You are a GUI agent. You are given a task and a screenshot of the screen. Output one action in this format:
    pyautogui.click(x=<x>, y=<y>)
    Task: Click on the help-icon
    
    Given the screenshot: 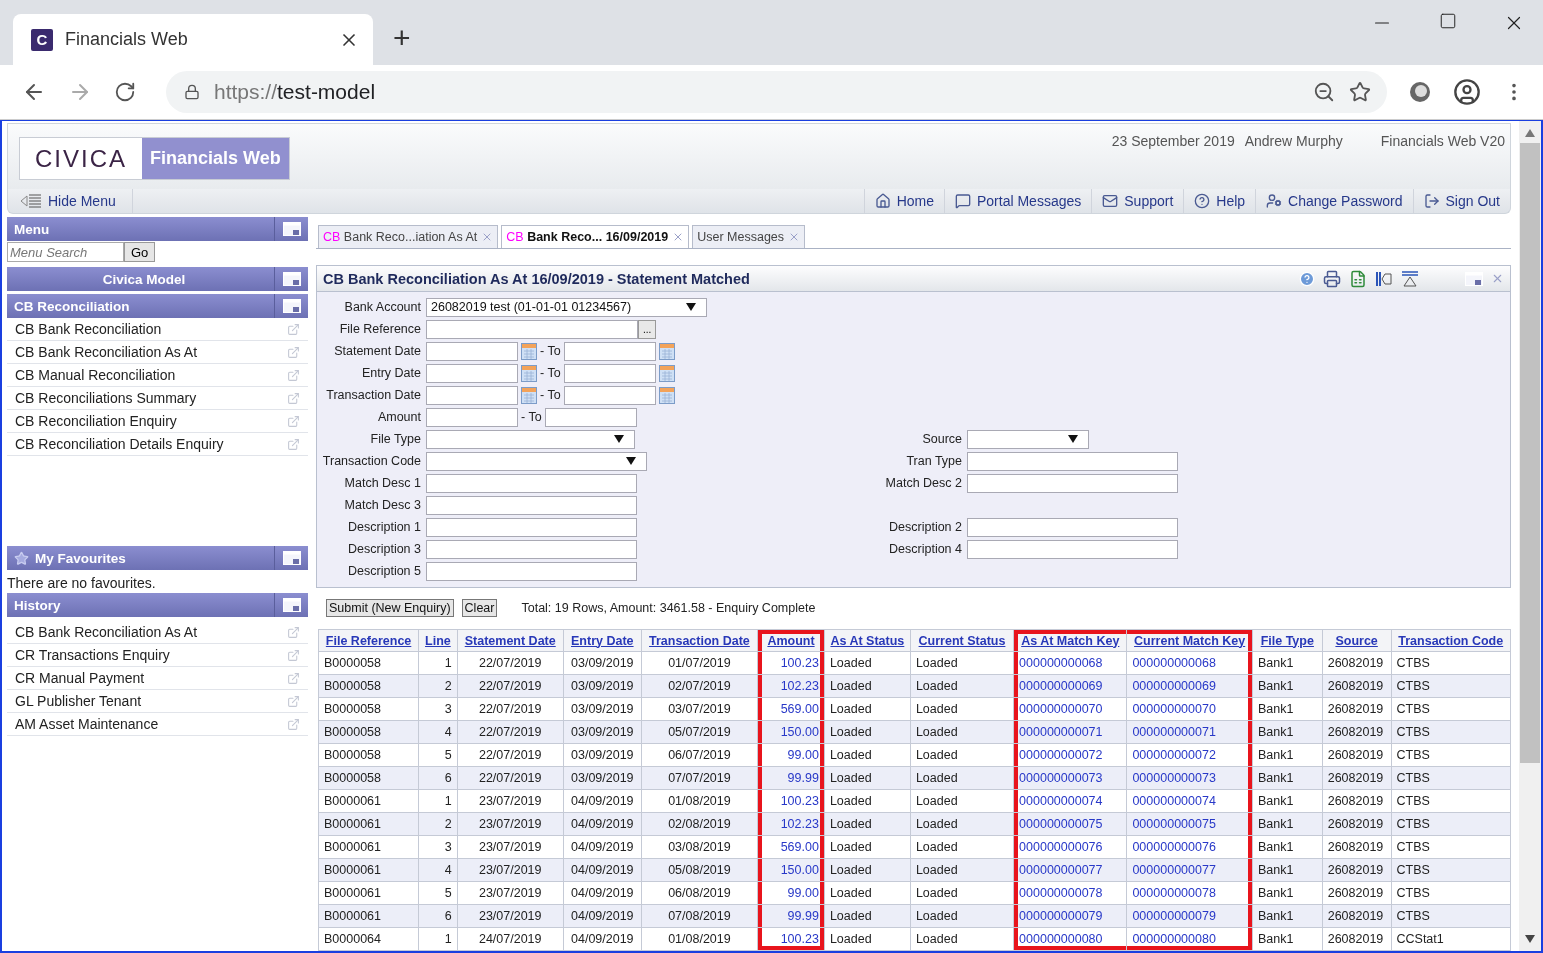 What is the action you would take?
    pyautogui.click(x=1307, y=278)
    